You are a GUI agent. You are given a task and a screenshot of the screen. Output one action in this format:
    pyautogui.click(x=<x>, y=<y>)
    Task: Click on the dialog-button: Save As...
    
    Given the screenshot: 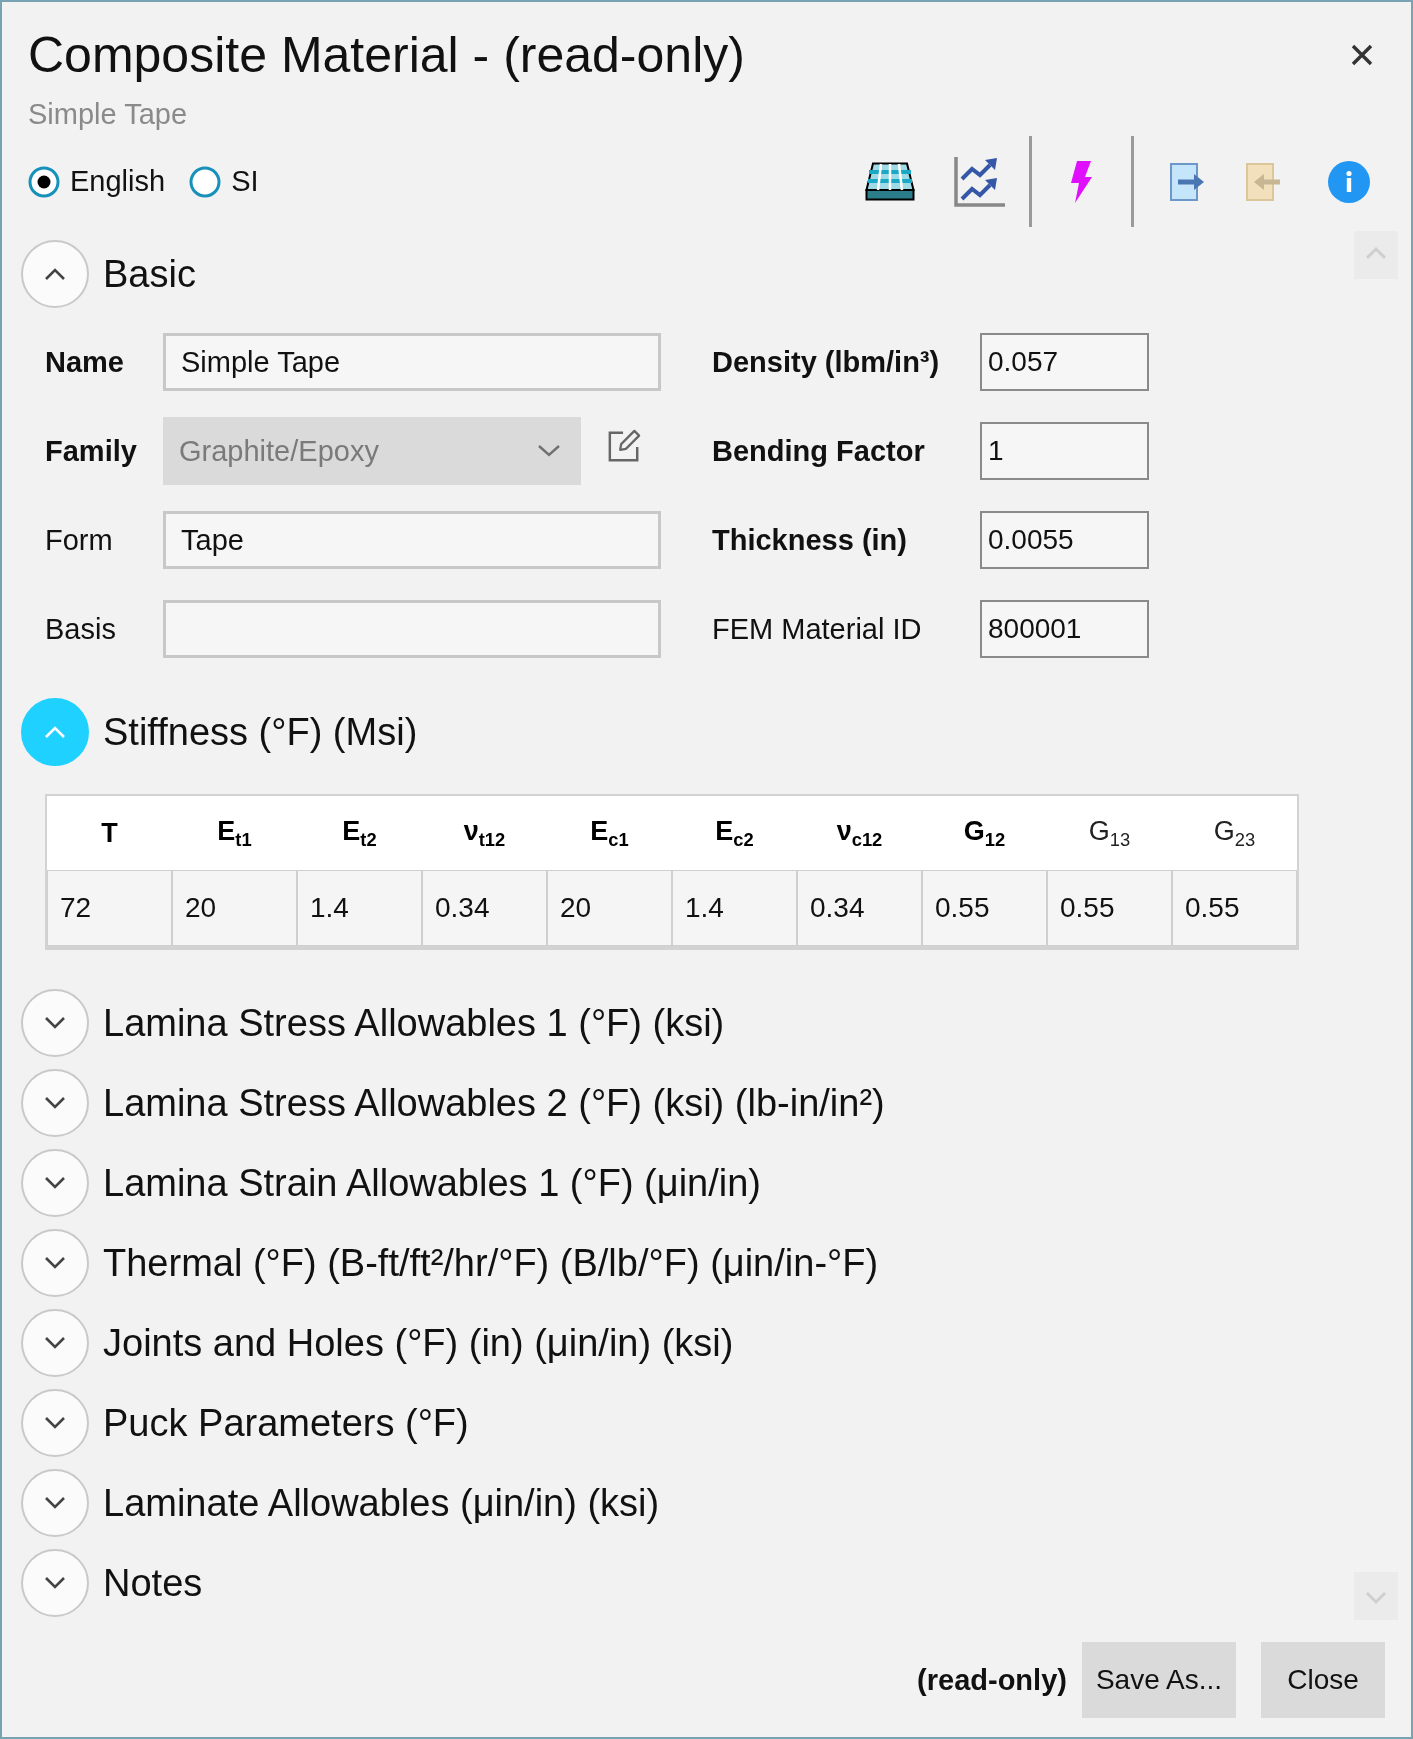 What is the action you would take?
    pyautogui.click(x=1158, y=1680)
    